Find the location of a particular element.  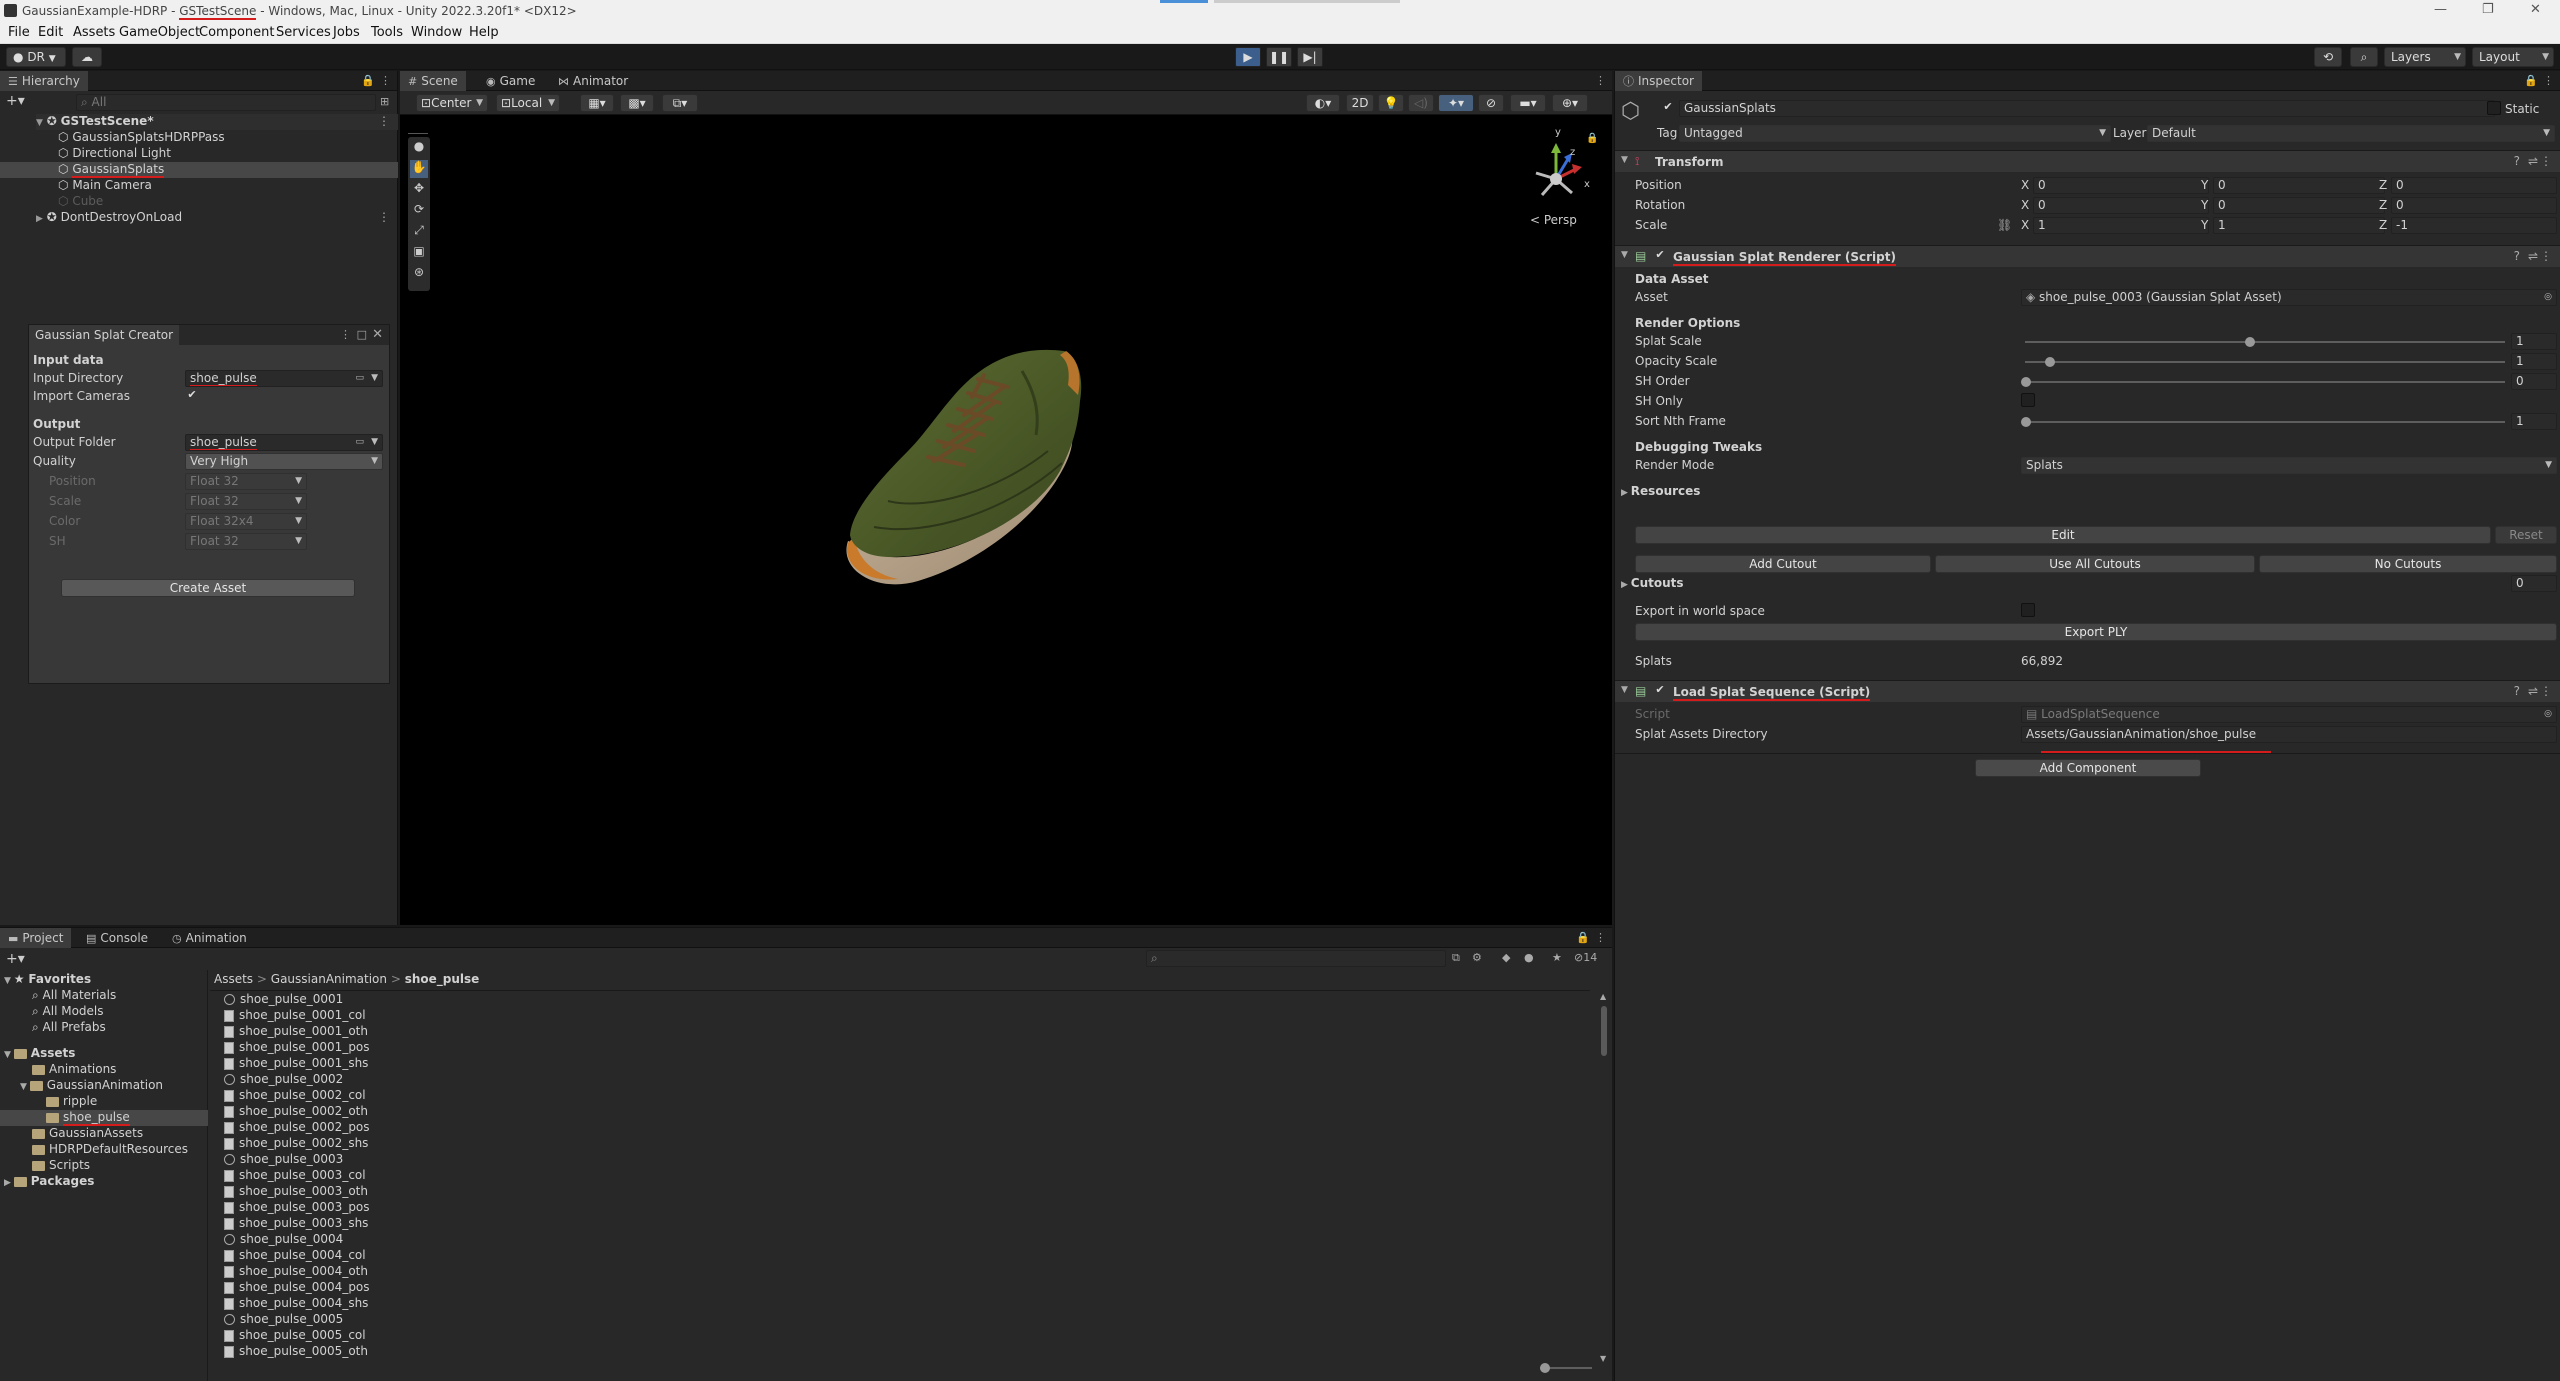

load-sequence-header: ▼ ▤ ✔ Load Splat Sequence (Script) ? ⇌ ⋮ is located at coordinates (2087, 691).